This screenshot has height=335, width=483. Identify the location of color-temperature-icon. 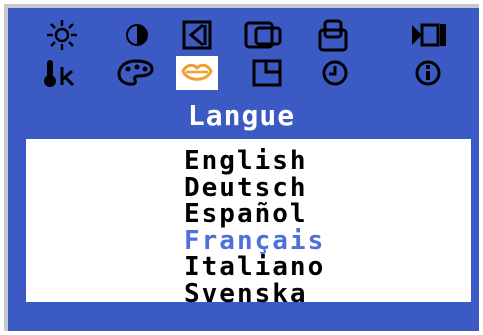
(62, 73).